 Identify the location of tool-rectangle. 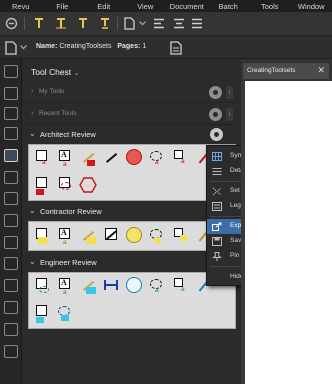
(111, 236).